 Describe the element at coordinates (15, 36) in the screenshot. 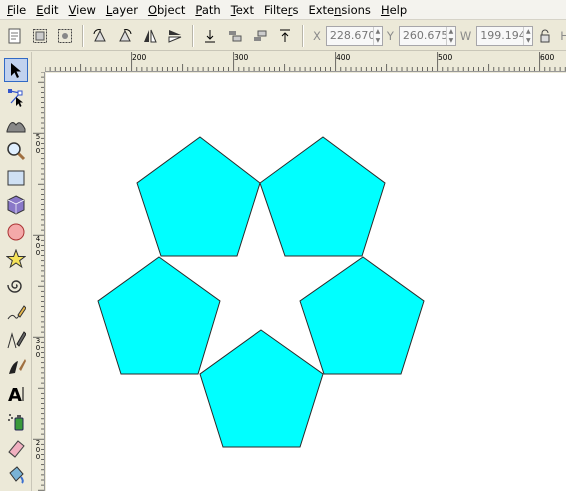

I see `select-all-icon` at that location.